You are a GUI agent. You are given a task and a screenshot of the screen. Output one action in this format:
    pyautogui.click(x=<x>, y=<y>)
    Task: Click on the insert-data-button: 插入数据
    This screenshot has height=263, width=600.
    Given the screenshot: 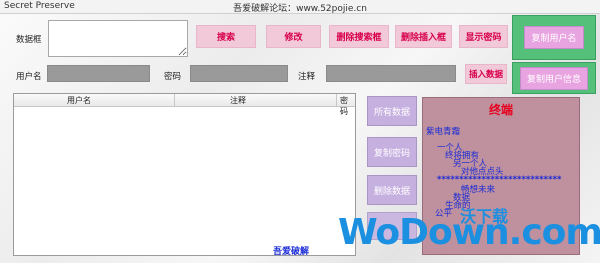 What is the action you would take?
    pyautogui.click(x=486, y=74)
    